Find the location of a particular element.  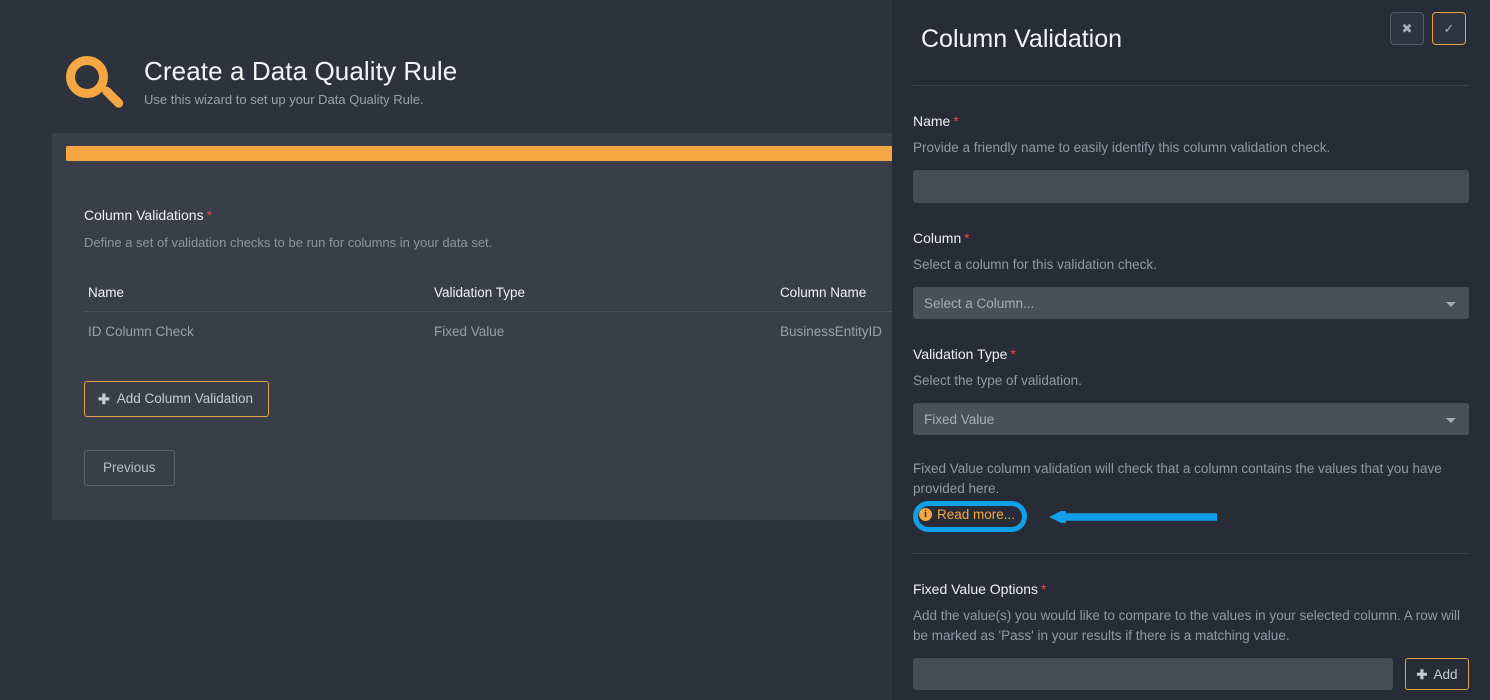

panel-header-actions: ✖ ✓ is located at coordinates (1428, 28).